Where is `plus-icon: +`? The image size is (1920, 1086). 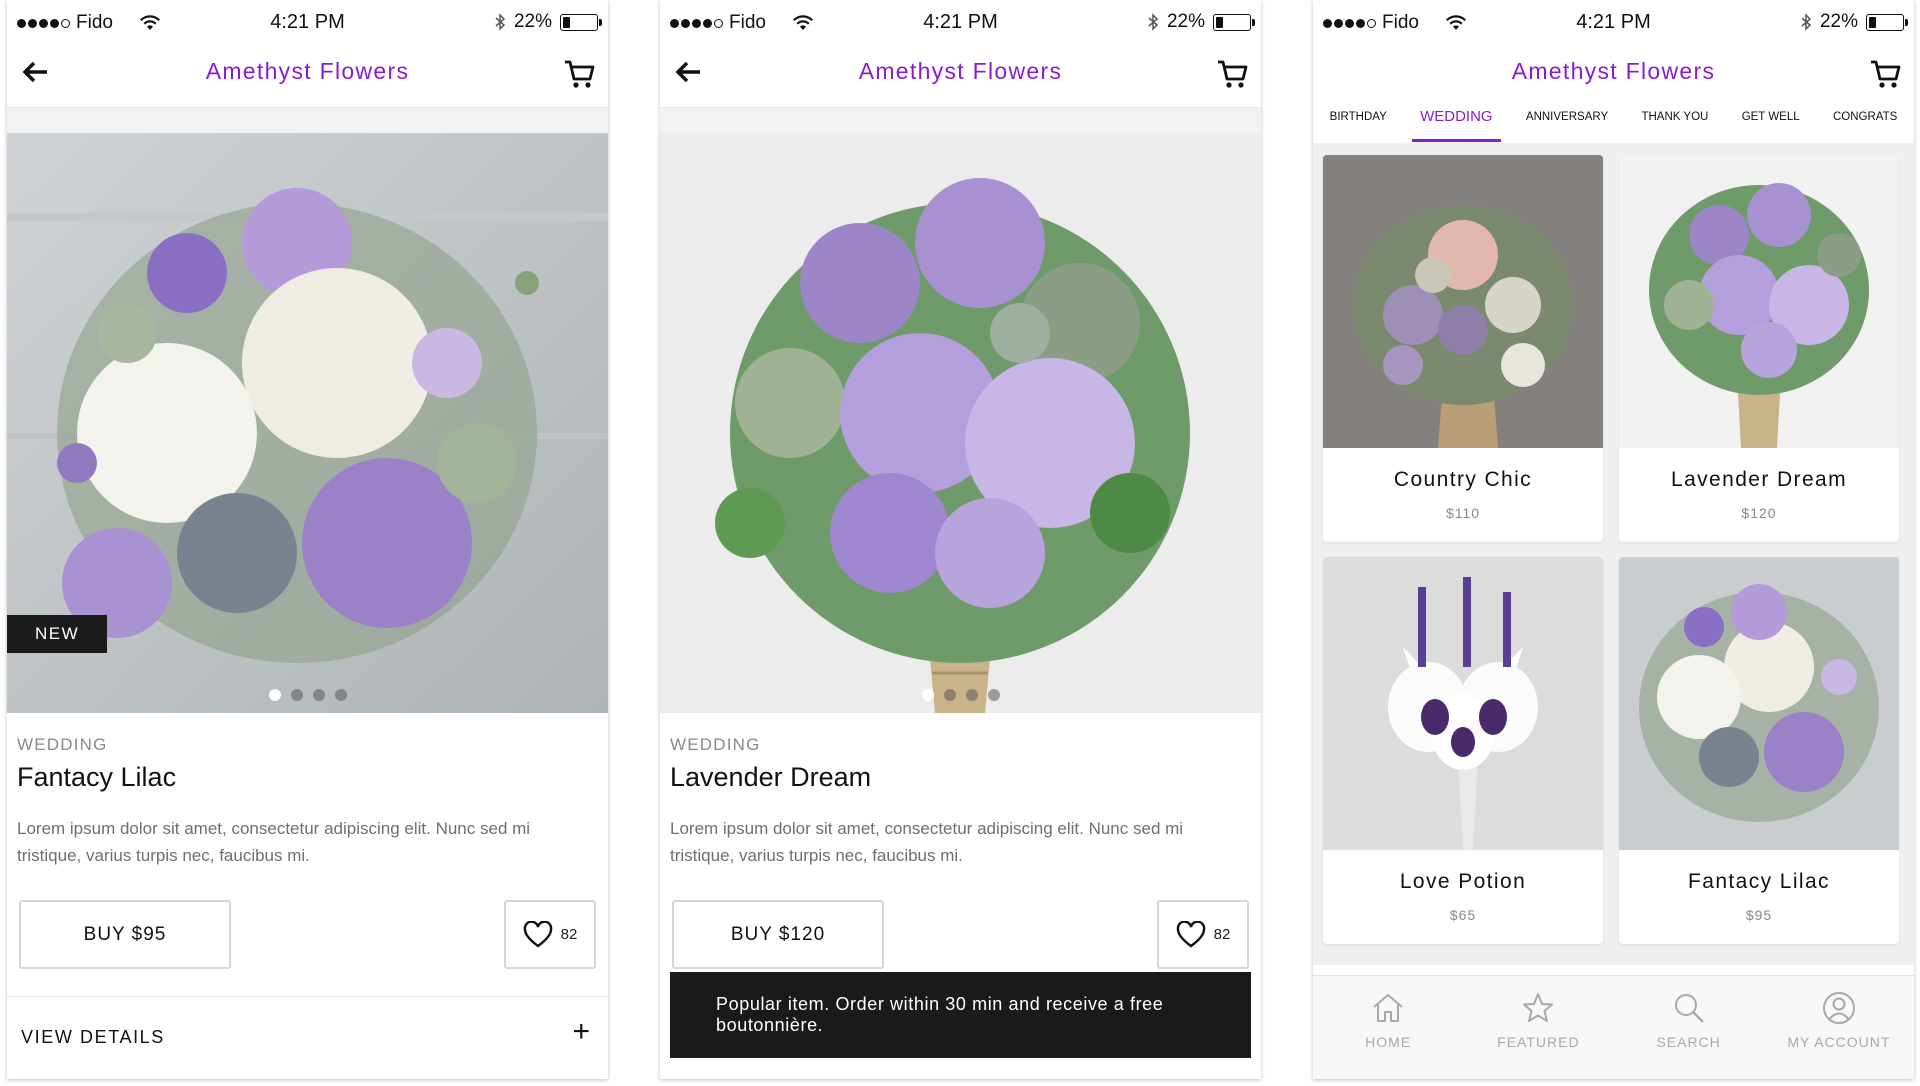
plus-icon: + is located at coordinates (581, 1032).